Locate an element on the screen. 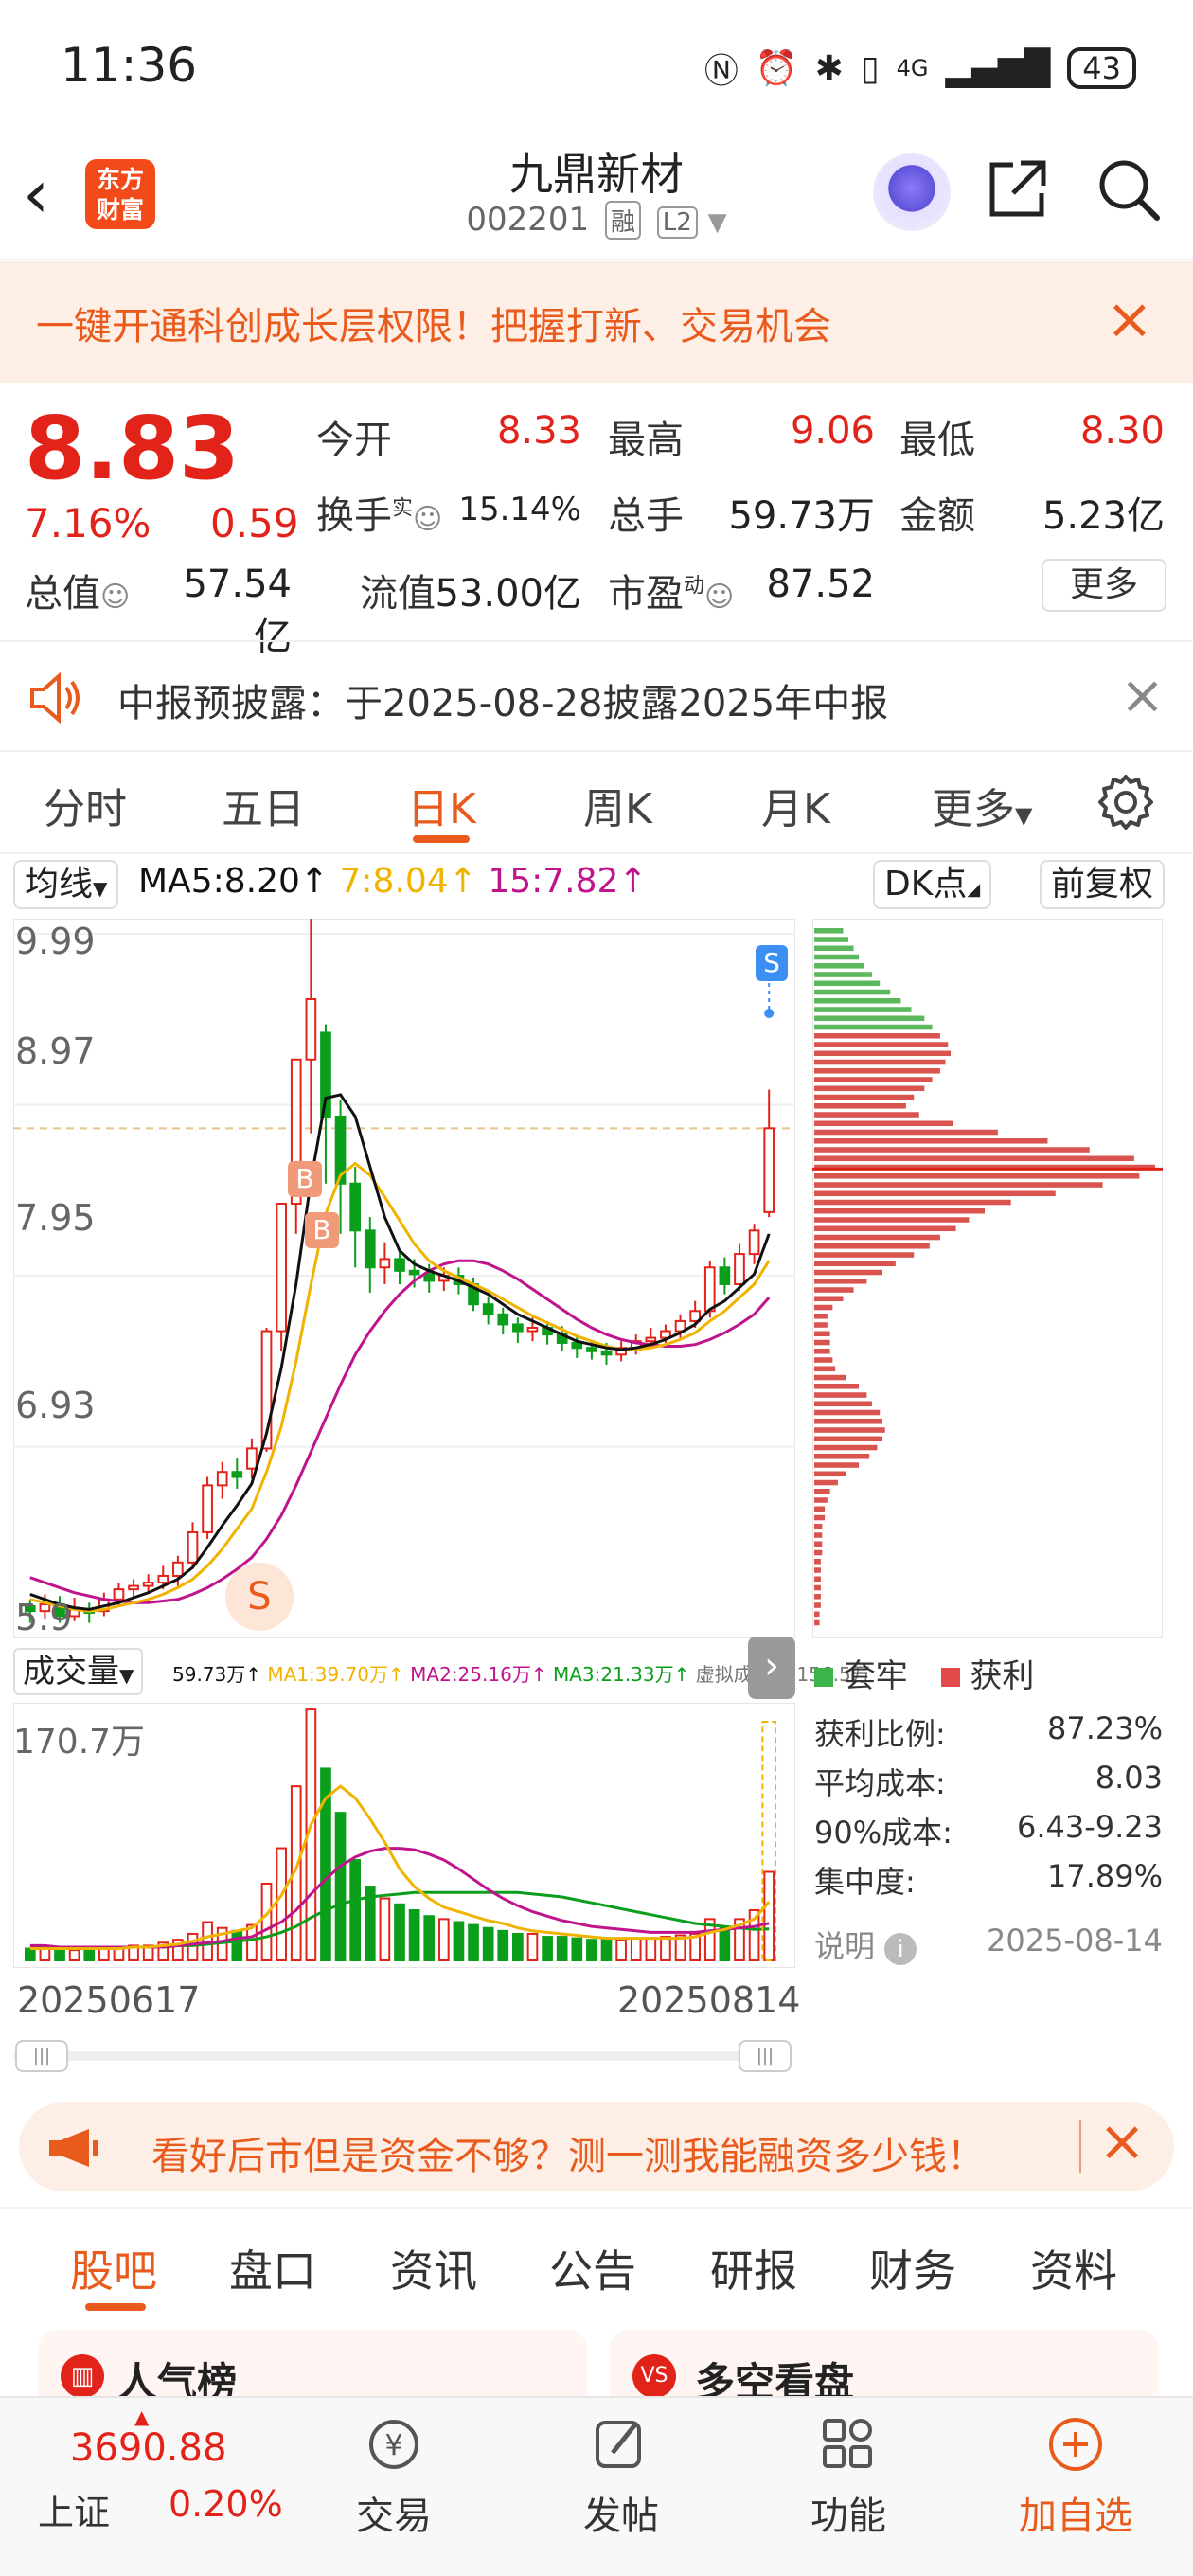 This screenshot has width=1193, height=2576. nav-trade: ¥ 交易 is located at coordinates (394, 2476).